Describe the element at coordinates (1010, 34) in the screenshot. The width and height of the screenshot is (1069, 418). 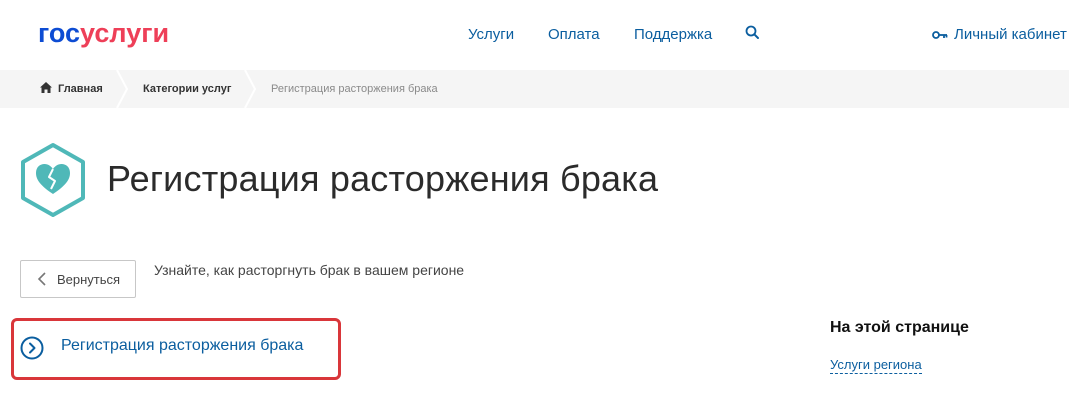
I see `cabinet-label: Личный кабинет` at that location.